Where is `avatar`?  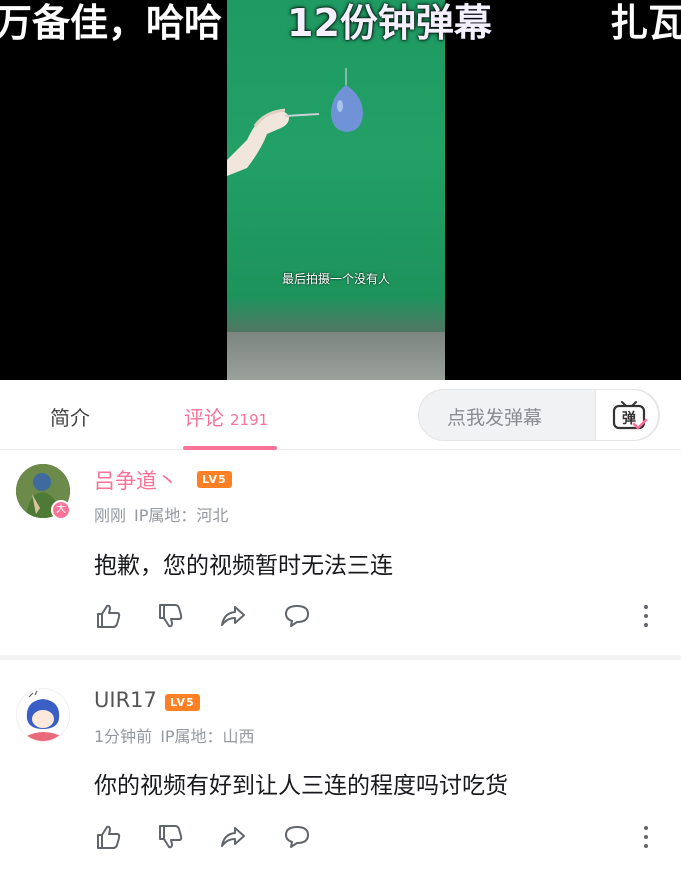
avatar is located at coordinates (43, 715).